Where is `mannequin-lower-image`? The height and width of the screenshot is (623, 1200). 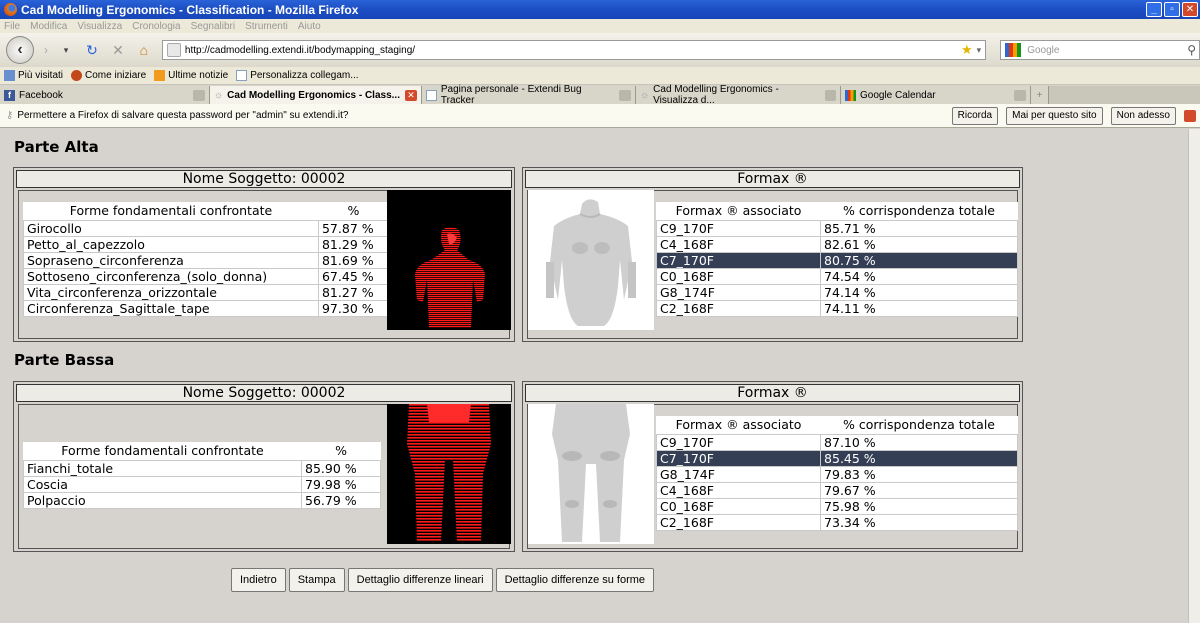
mannequin-lower-image is located at coordinates (591, 474).